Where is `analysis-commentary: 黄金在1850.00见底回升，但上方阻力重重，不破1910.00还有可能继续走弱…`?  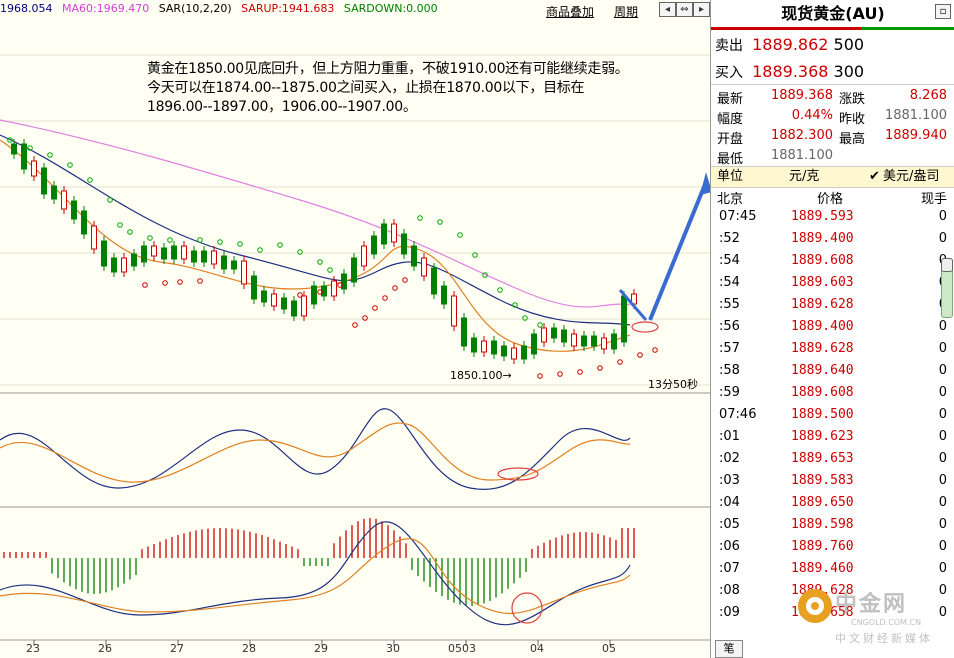
analysis-commentary: 黄金在1850.00见底回升，但上方阻力重重，不破1910.00还有可能继续走弱… is located at coordinates (388, 88).